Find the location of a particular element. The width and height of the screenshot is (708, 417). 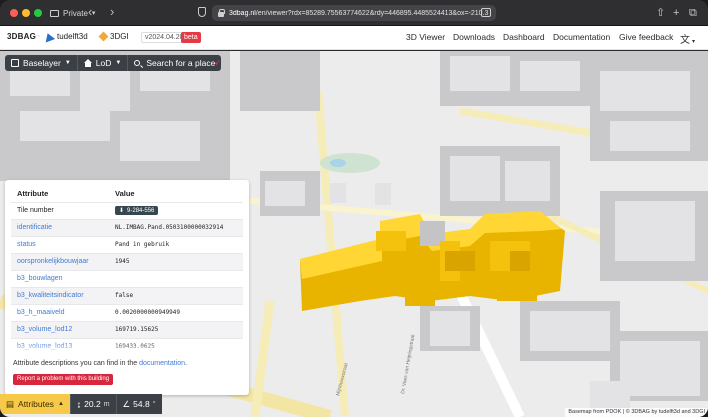

privacy-shield-icon is located at coordinates (202, 12).